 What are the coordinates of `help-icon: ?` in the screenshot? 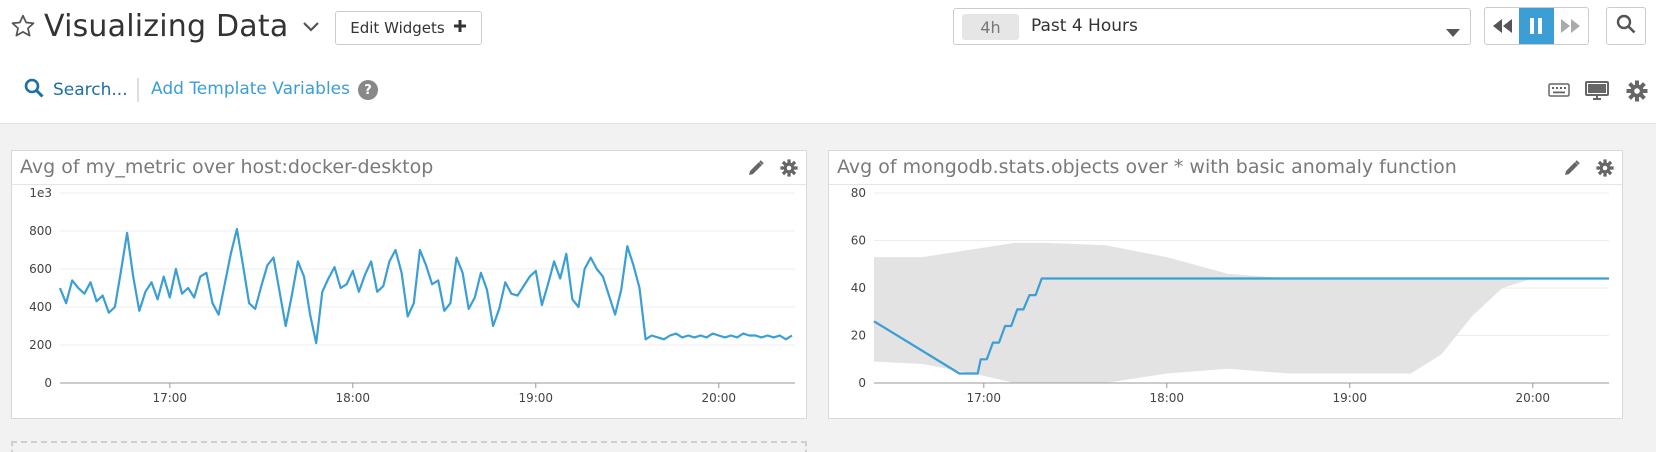 It's located at (368, 90).